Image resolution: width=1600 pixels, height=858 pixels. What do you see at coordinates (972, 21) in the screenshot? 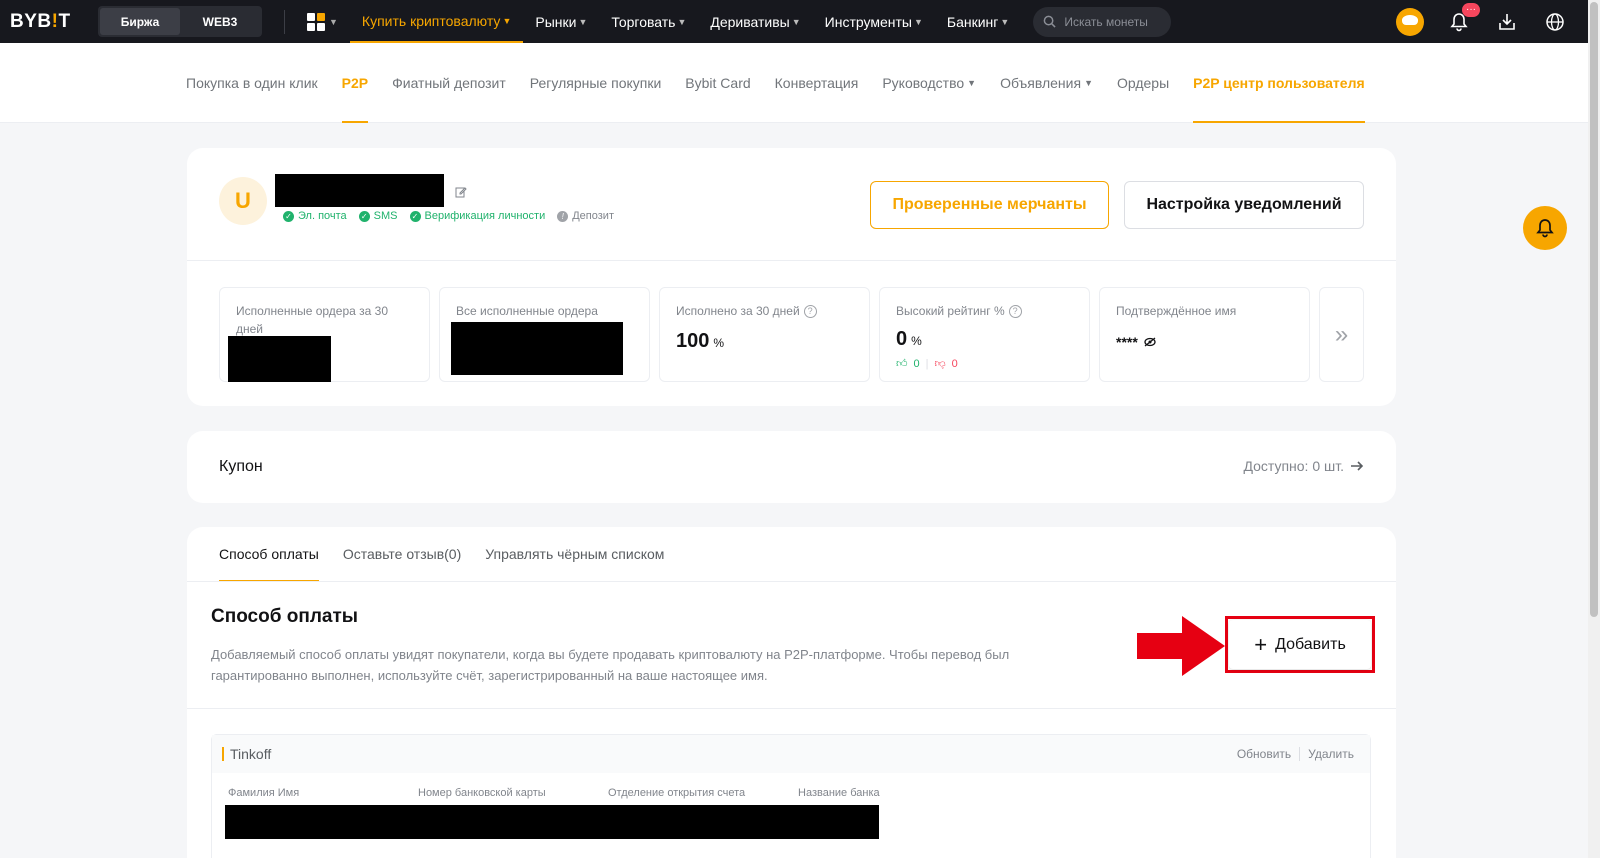
I see `nav-label: Банкинг` at bounding box center [972, 21].